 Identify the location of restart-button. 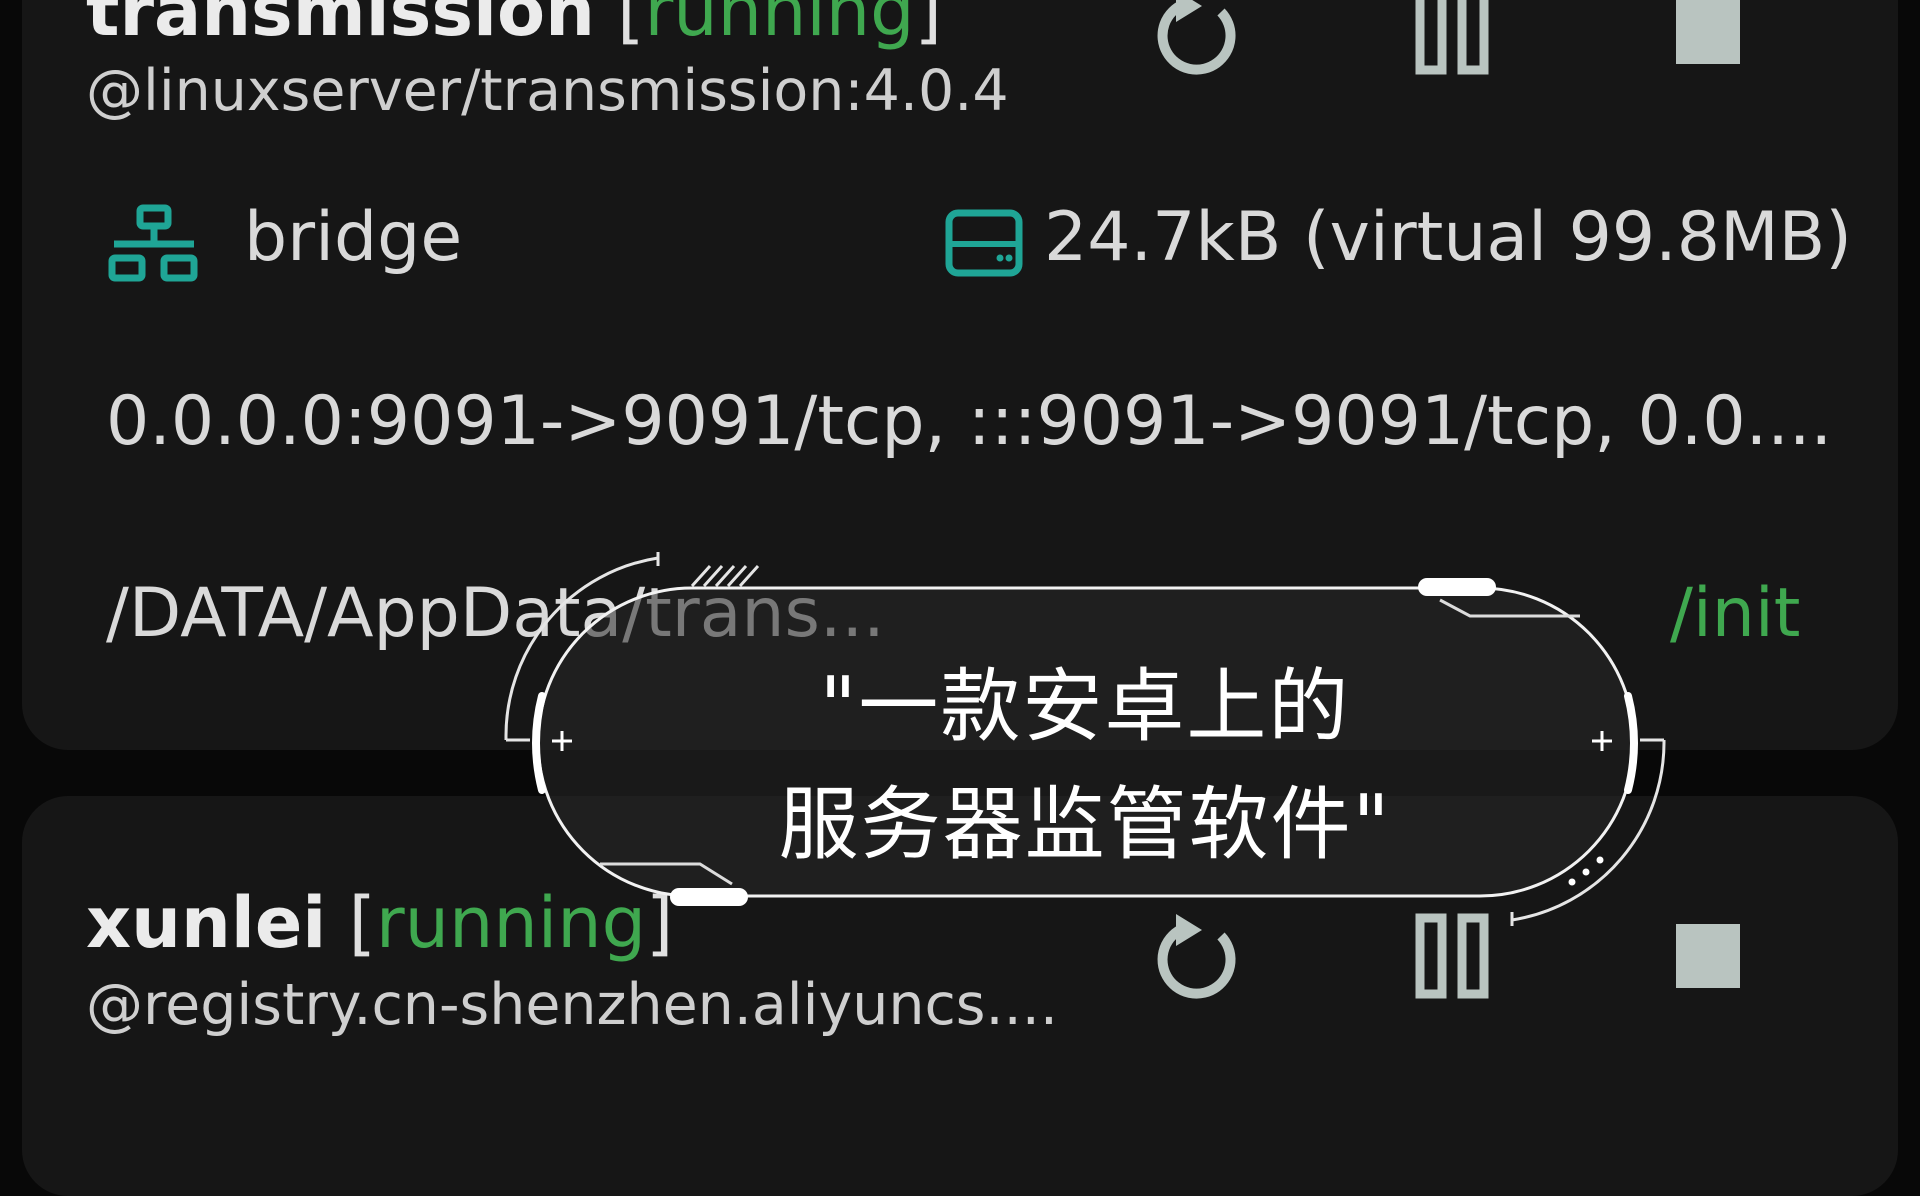
(1196, 42).